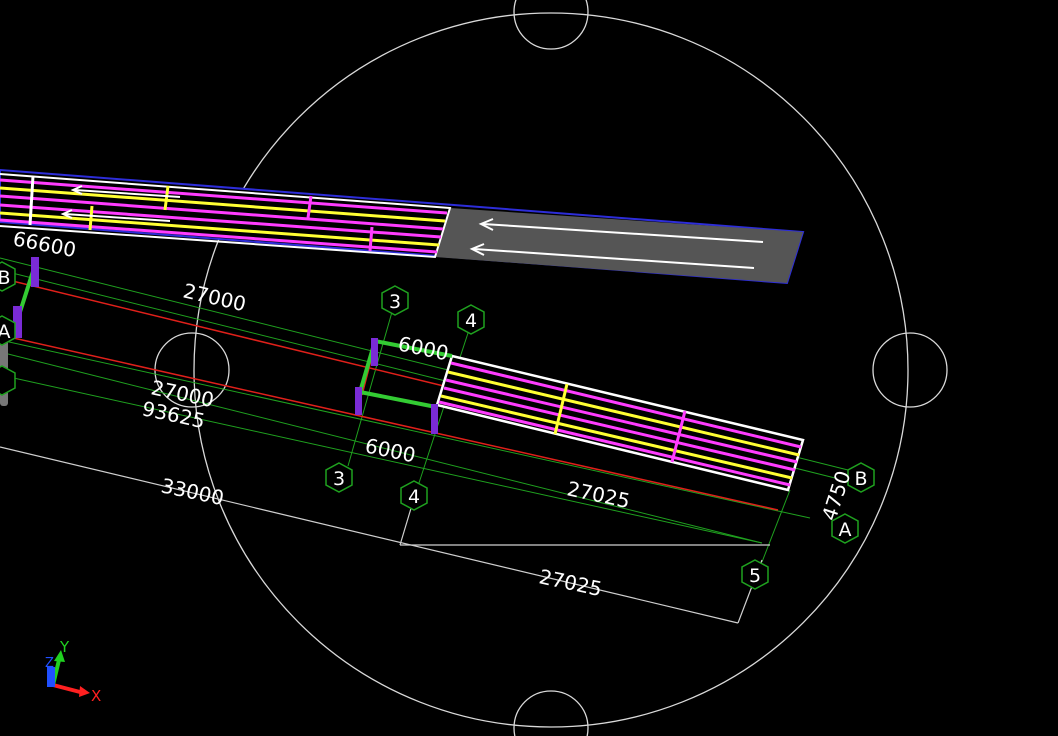 This screenshot has width=1058, height=736. I want to click on dim-33000: 33000, so click(192, 491).